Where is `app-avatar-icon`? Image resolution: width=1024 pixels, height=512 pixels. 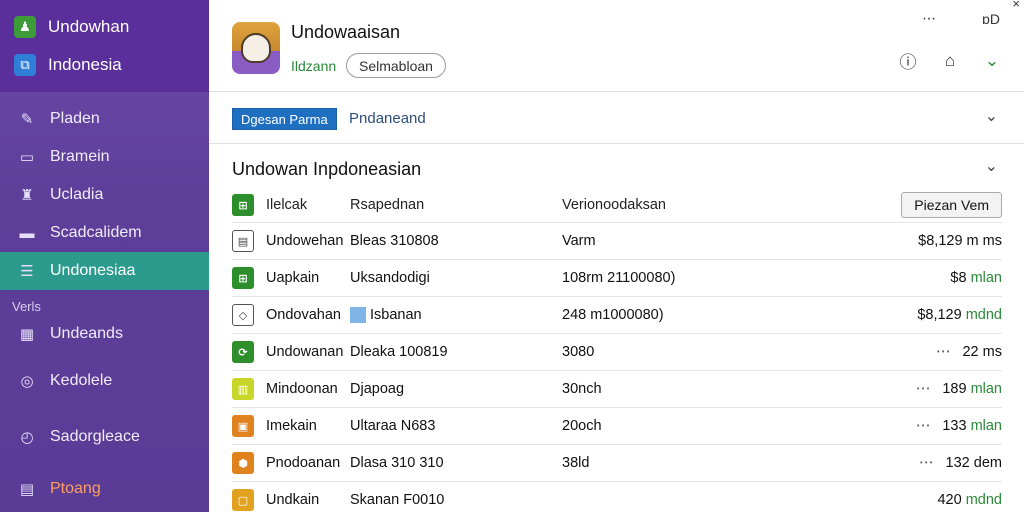
app-avatar-icon is located at coordinates (256, 48).